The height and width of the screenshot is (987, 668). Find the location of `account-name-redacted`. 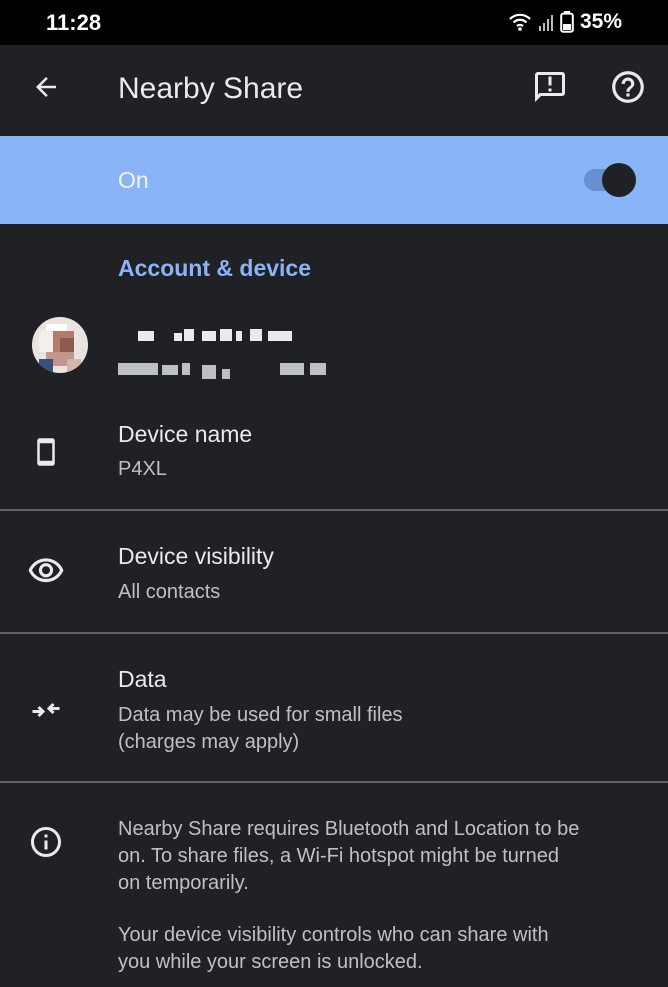

account-name-redacted is located at coordinates (208, 338).